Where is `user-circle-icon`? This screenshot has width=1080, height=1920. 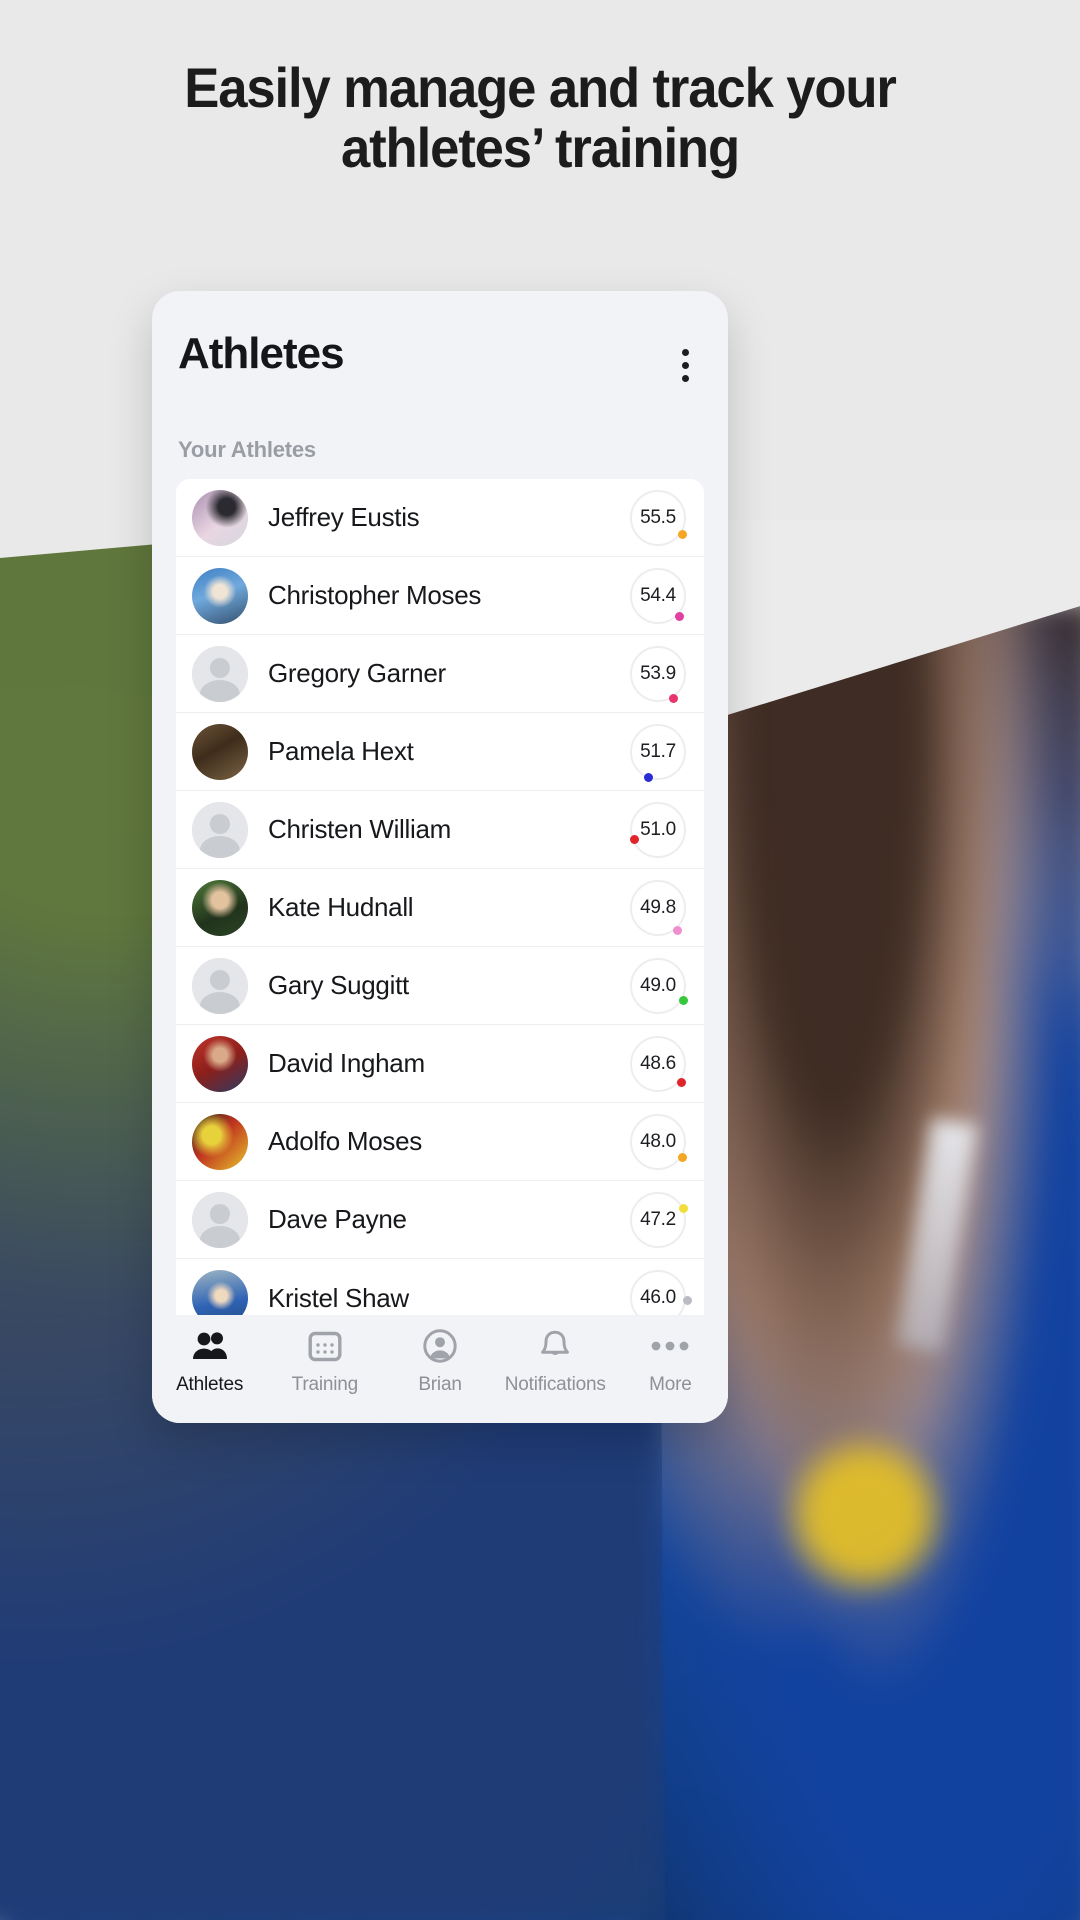 user-circle-icon is located at coordinates (440, 1346).